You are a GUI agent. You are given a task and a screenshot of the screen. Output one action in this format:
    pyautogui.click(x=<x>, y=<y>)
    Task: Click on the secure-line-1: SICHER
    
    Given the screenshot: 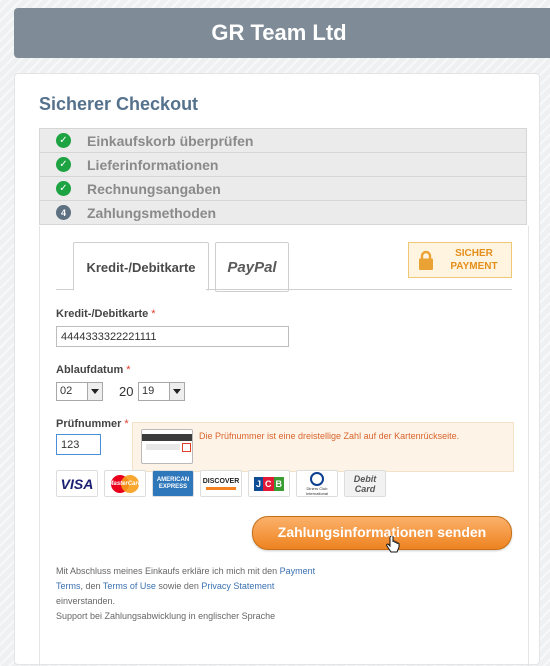 What is the action you would take?
    pyautogui.click(x=474, y=253)
    